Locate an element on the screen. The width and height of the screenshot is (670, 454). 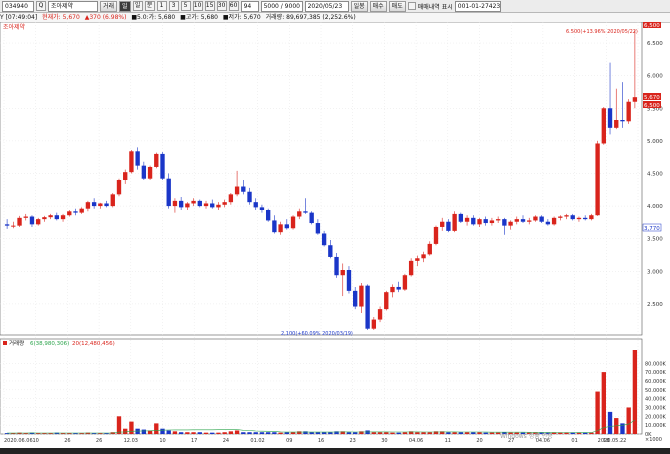
date-tick-label: 26 is located at coordinates (67, 441).